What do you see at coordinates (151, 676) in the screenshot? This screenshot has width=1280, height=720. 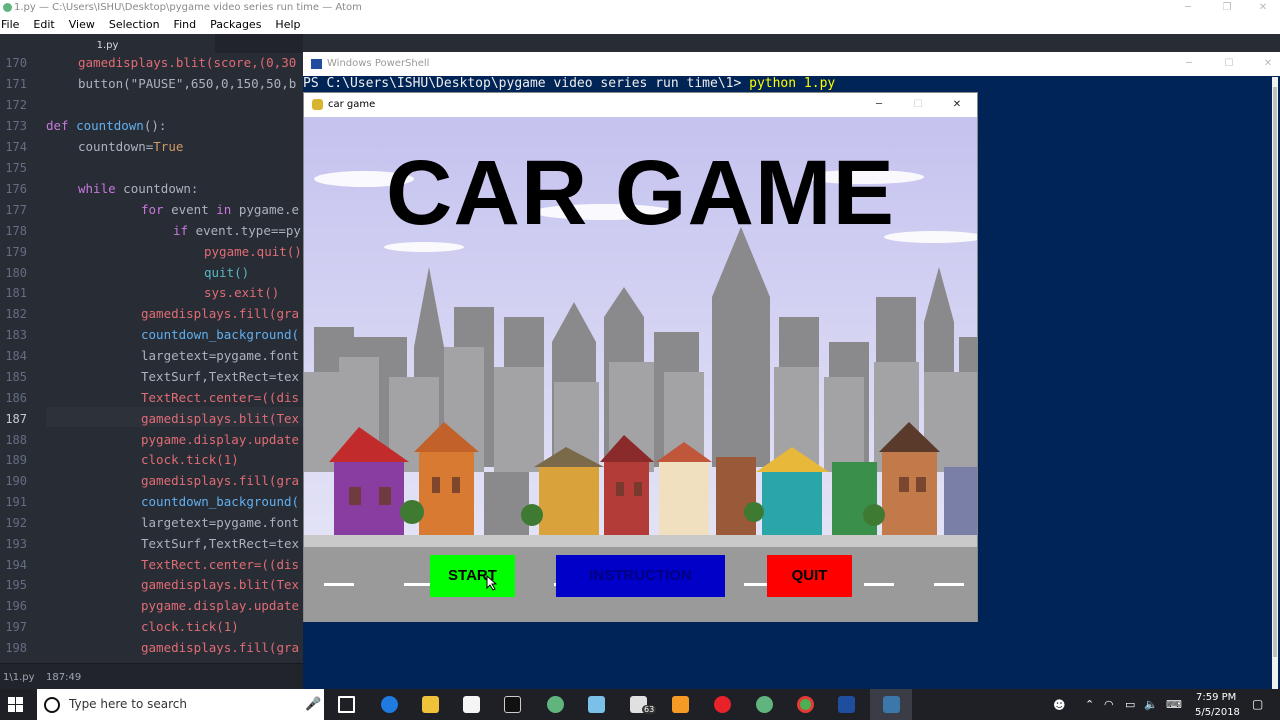 I see `editor-status-bar: 1\1.py 187:49` at bounding box center [151, 676].